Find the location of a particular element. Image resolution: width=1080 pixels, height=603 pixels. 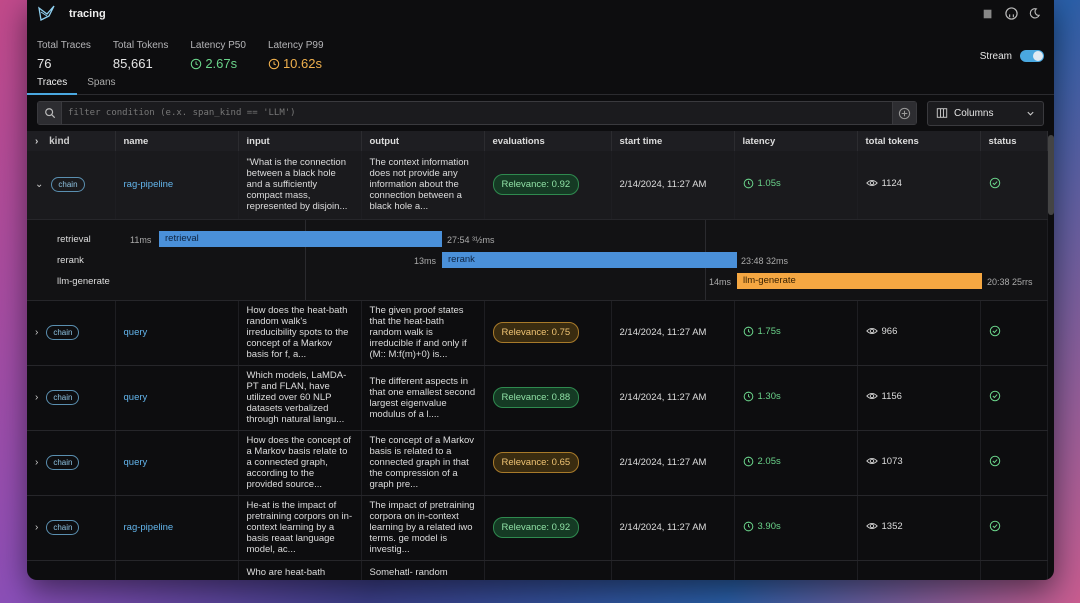

span-bar-retrieval: retrieval is located at coordinates (300, 238).